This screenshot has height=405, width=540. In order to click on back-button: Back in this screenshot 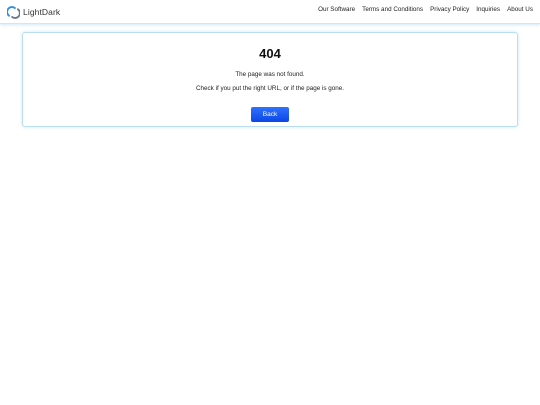, I will do `click(270, 114)`.